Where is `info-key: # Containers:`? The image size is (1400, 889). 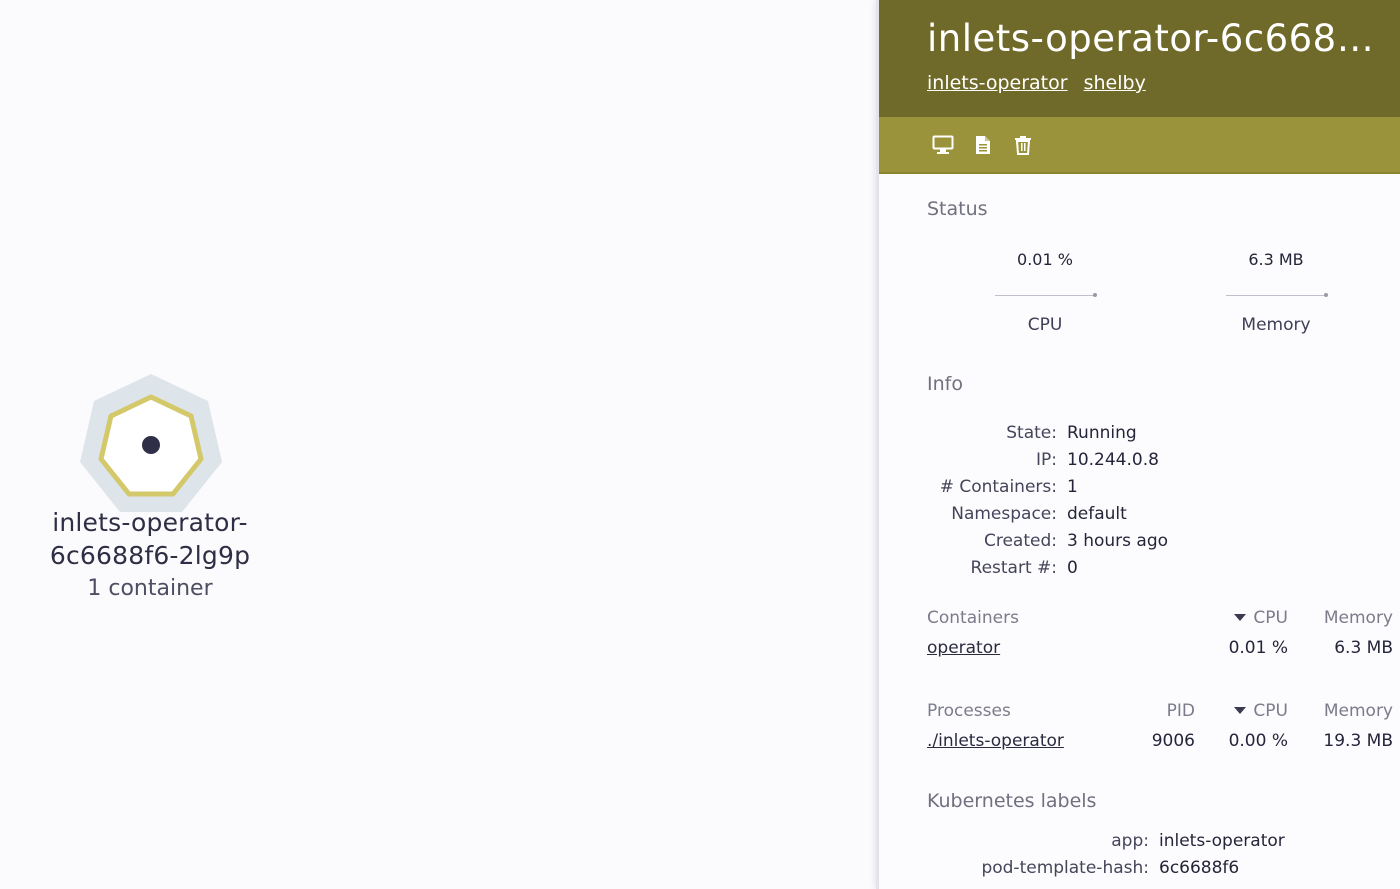 info-key: # Containers: is located at coordinates (998, 487).